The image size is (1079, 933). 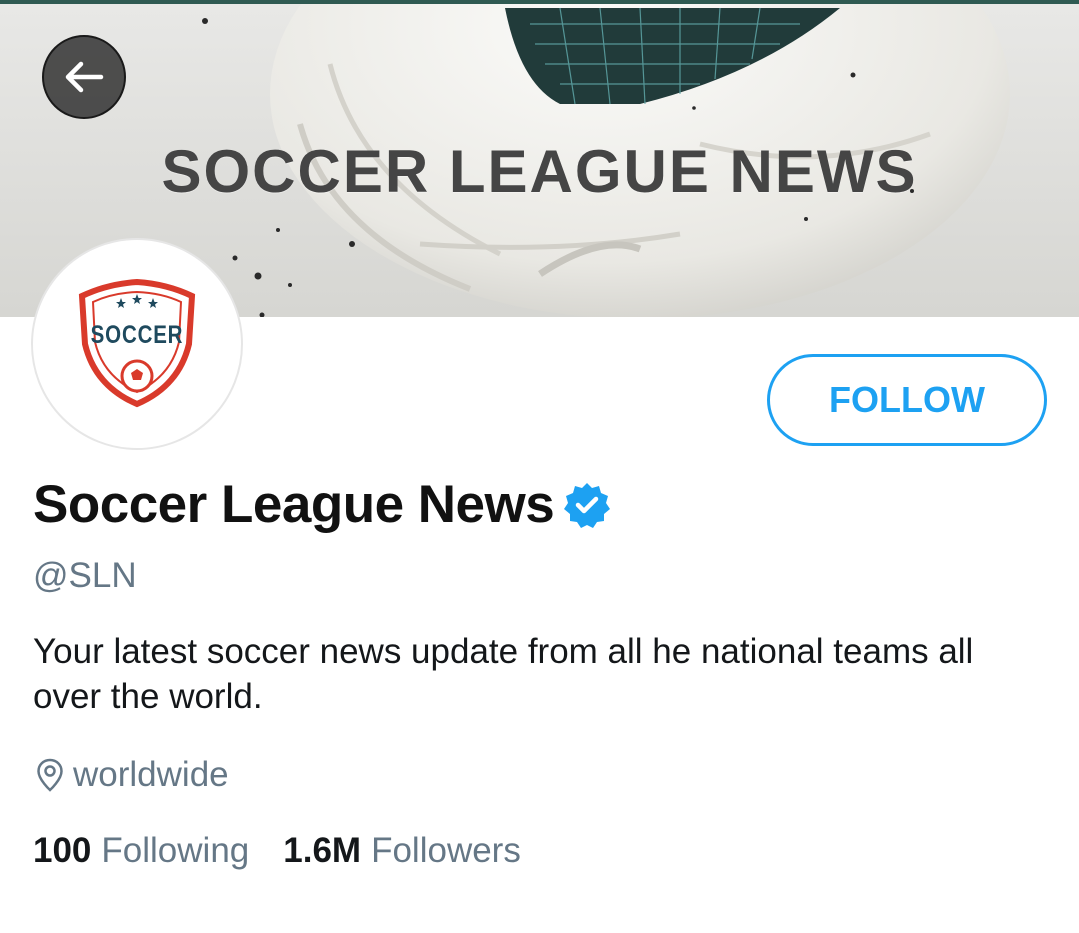 What do you see at coordinates (446, 850) in the screenshot?
I see `followers-label: Followers` at bounding box center [446, 850].